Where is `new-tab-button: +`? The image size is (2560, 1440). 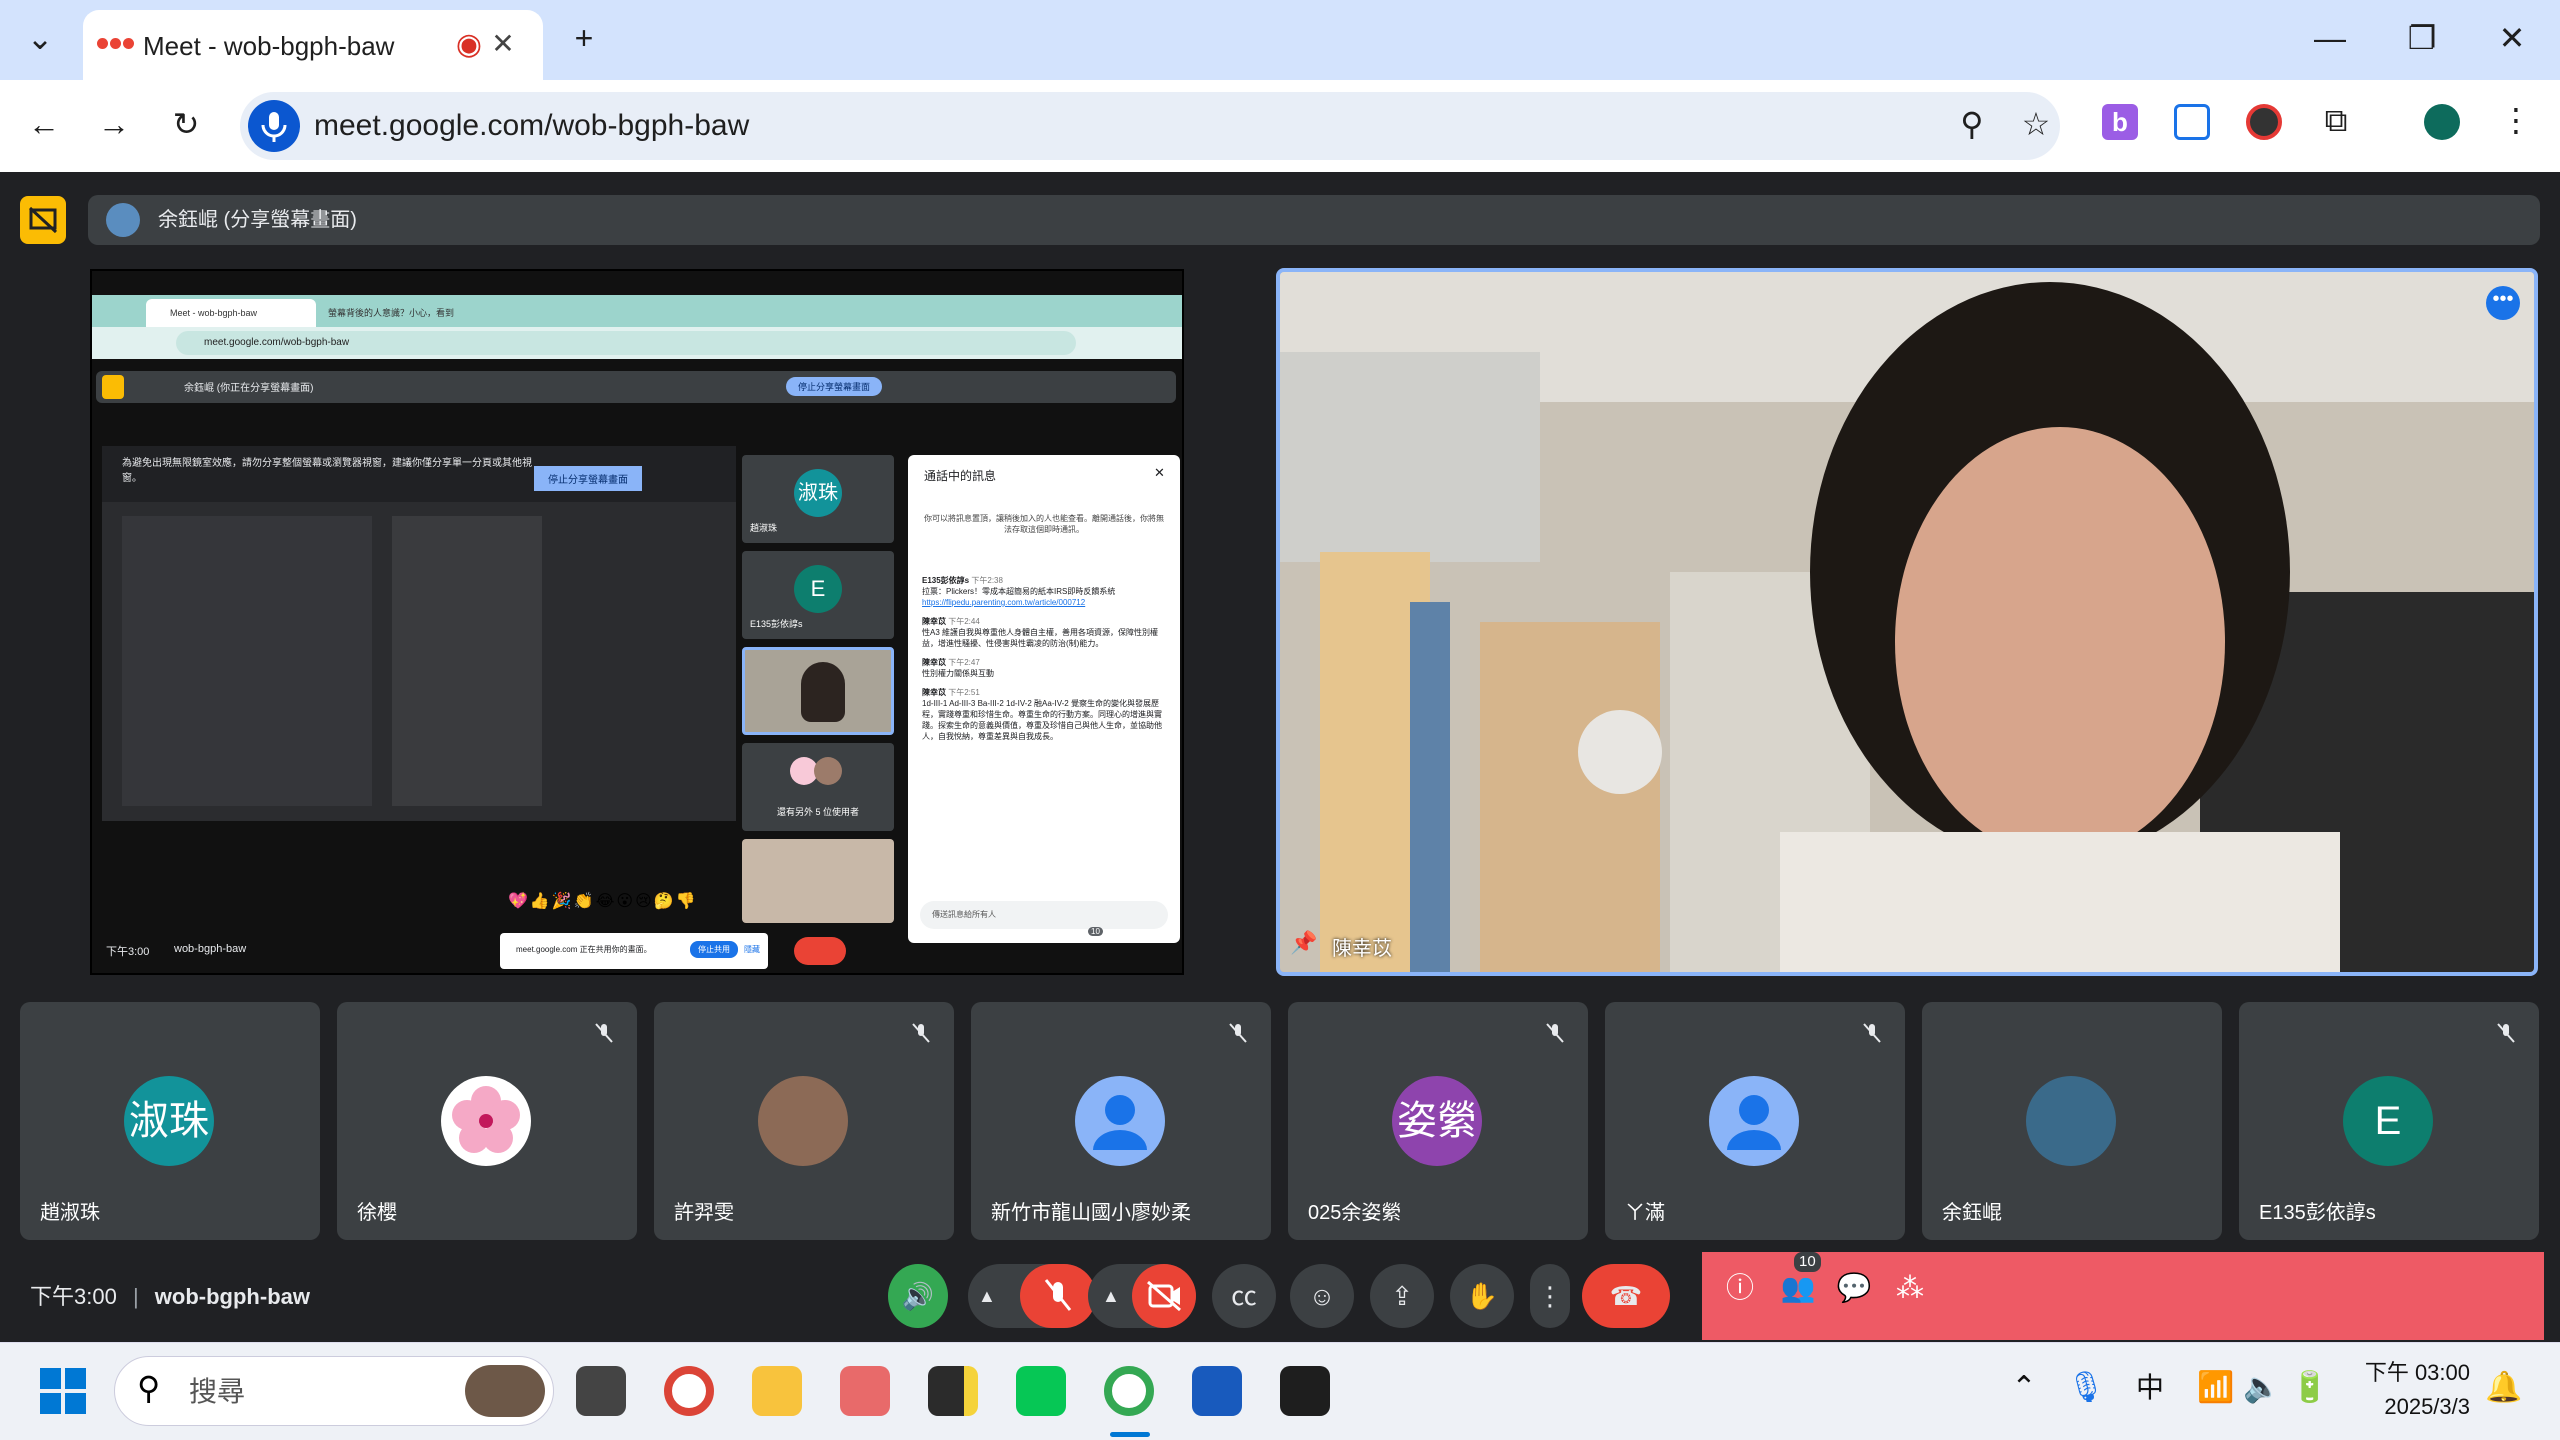
new-tab-button: + is located at coordinates (584, 40).